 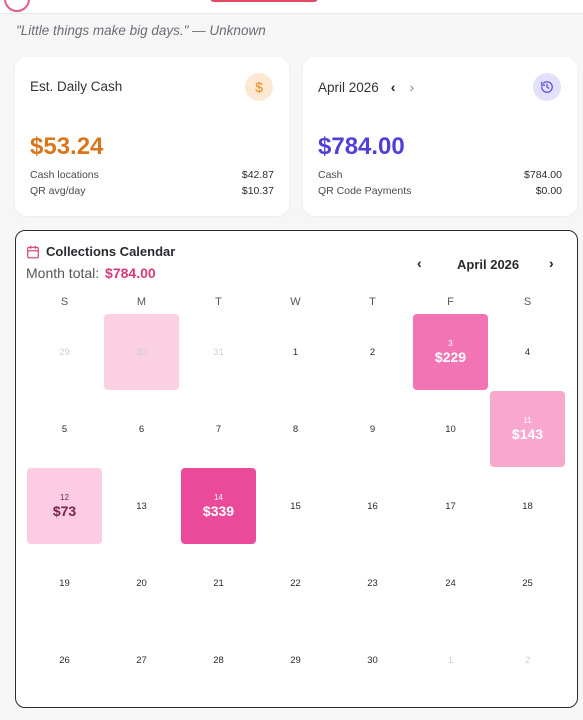 I want to click on quote-text: "Little things make big days." — Unknown, so click(x=141, y=30).